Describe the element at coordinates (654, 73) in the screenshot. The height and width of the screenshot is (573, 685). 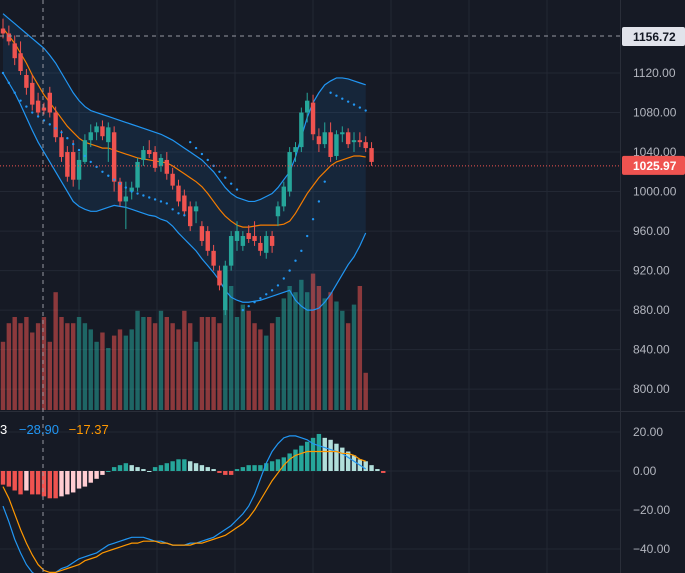
I see `price-axis-tick: 1120.00` at that location.